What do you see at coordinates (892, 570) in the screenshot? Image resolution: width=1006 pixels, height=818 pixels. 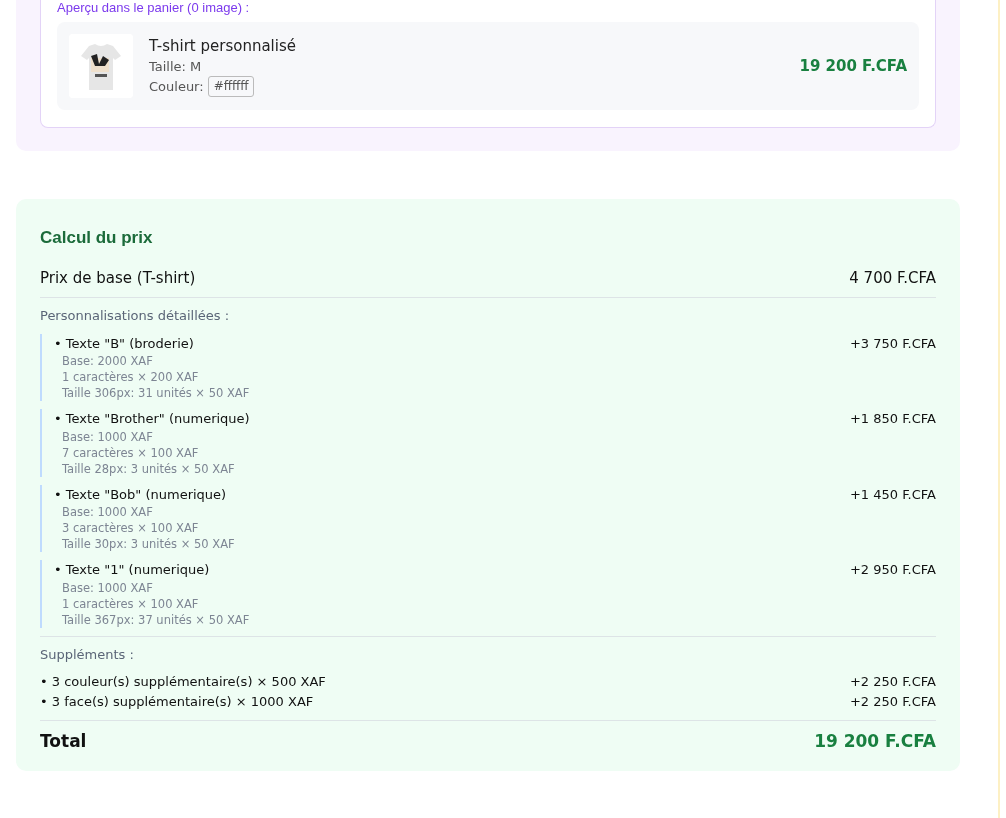 I see `customization-amount: +2 950 F.CFA` at bounding box center [892, 570].